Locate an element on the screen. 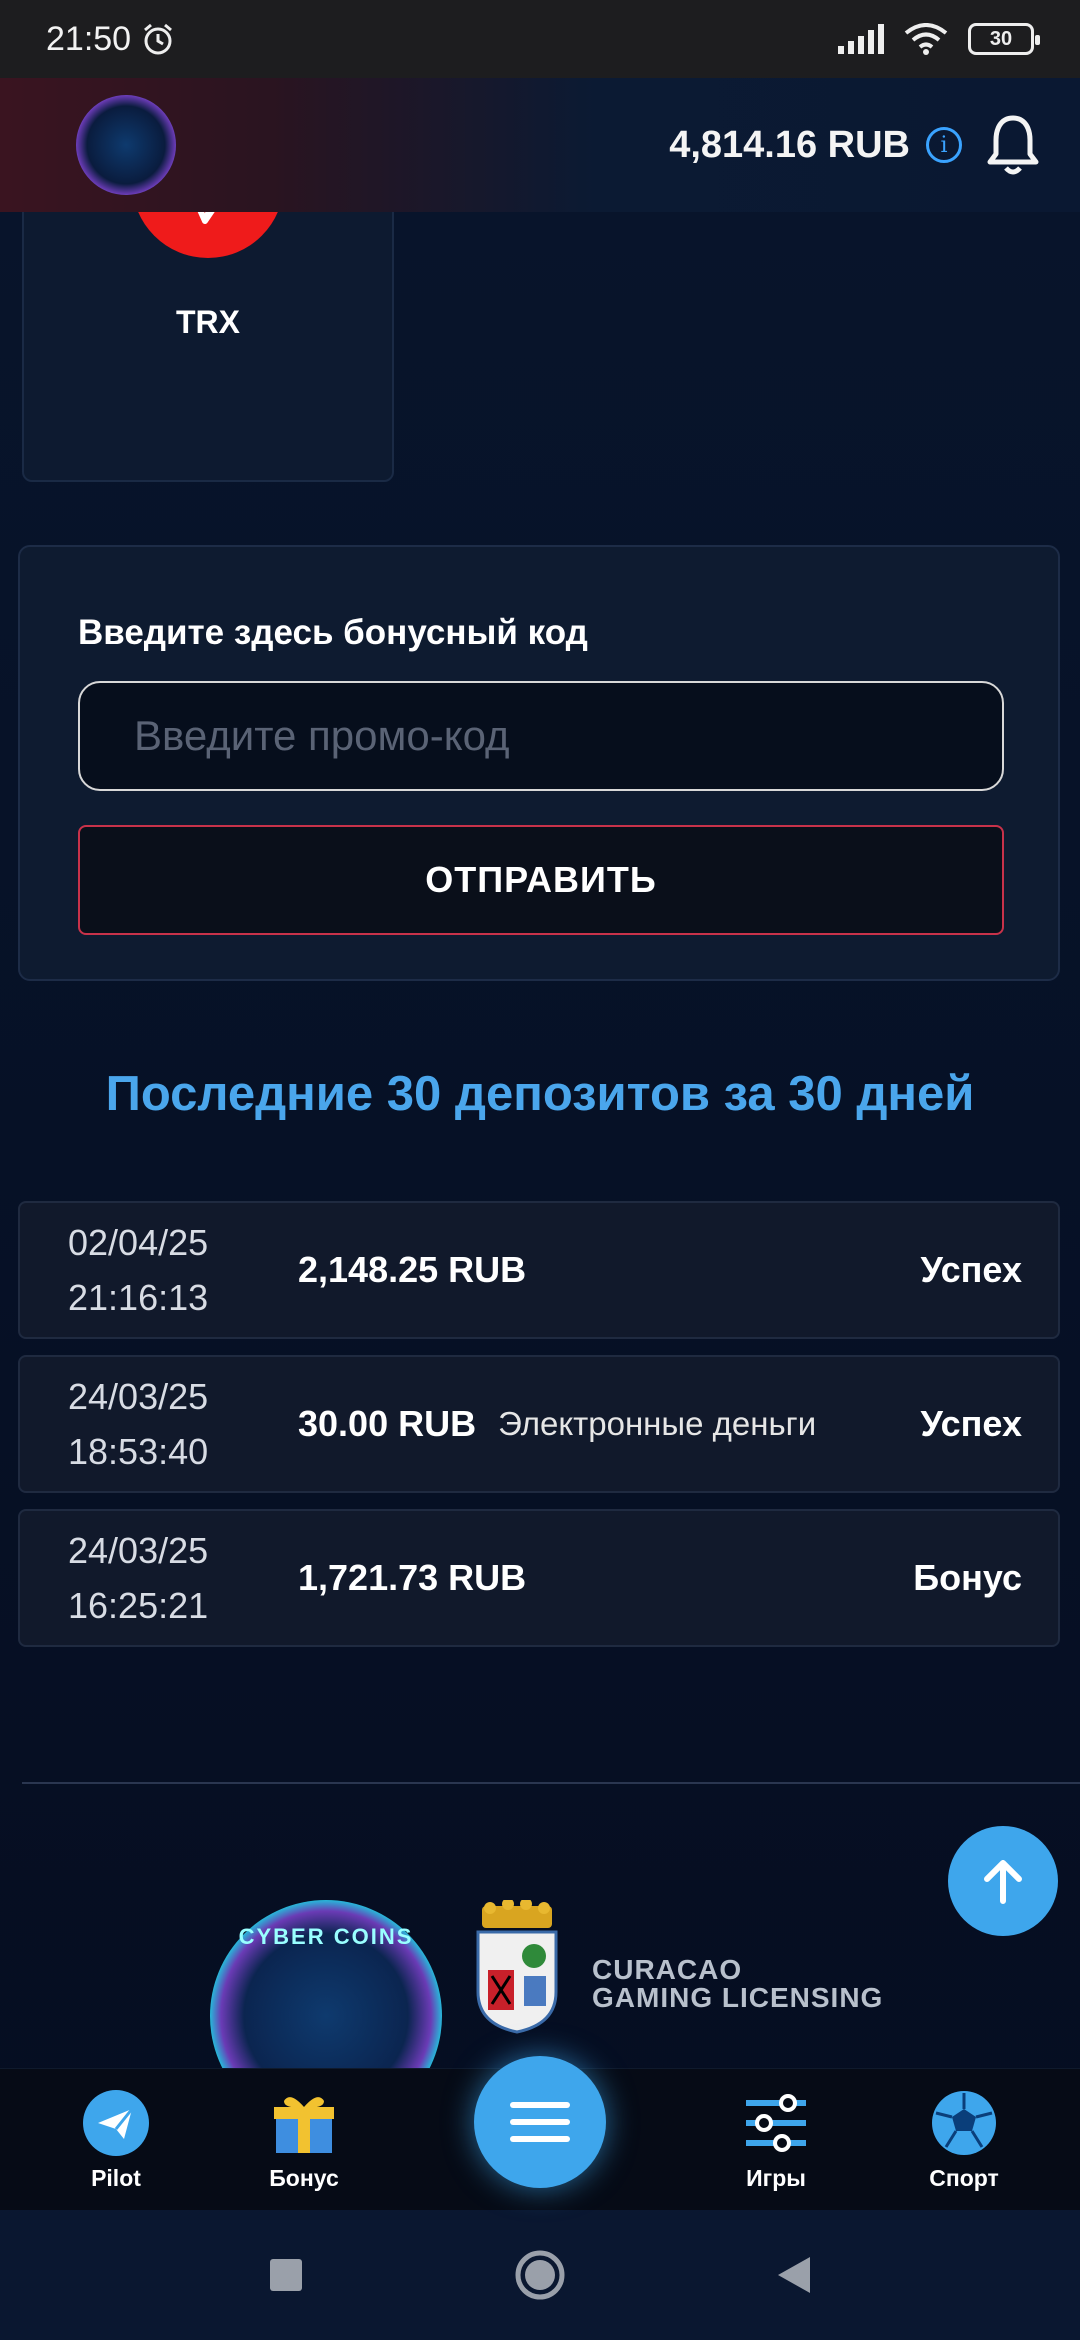  nav-item-games: Игры is located at coordinates (776, 2140).